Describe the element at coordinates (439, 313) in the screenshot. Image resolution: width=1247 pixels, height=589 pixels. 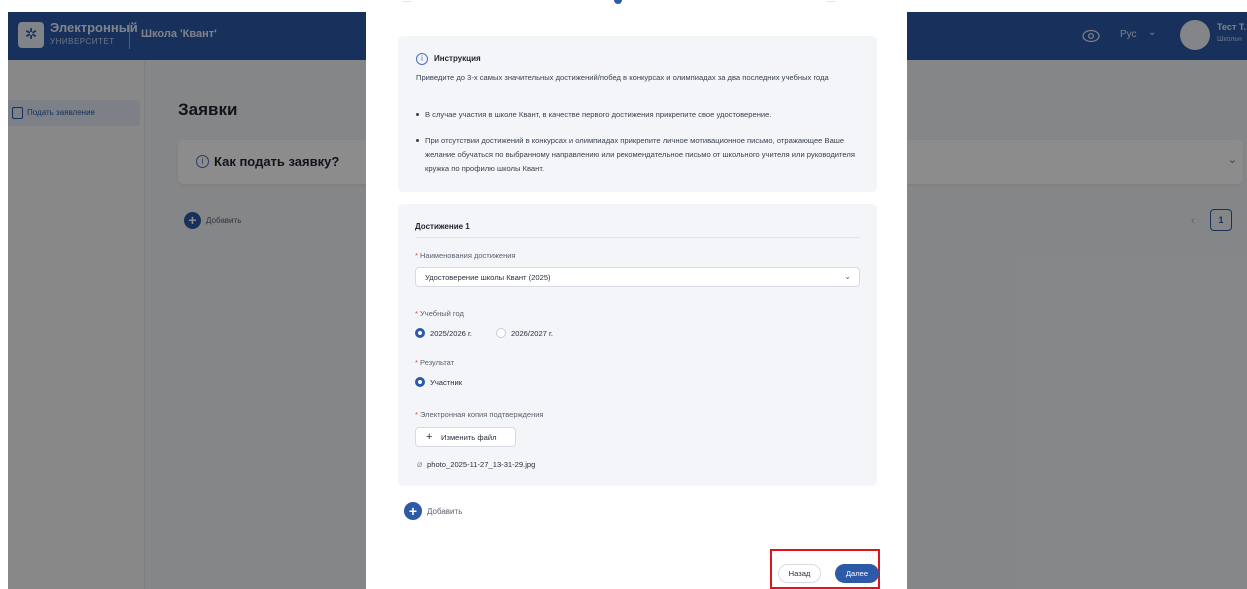
I see `year-label: * Учебный год` at that location.